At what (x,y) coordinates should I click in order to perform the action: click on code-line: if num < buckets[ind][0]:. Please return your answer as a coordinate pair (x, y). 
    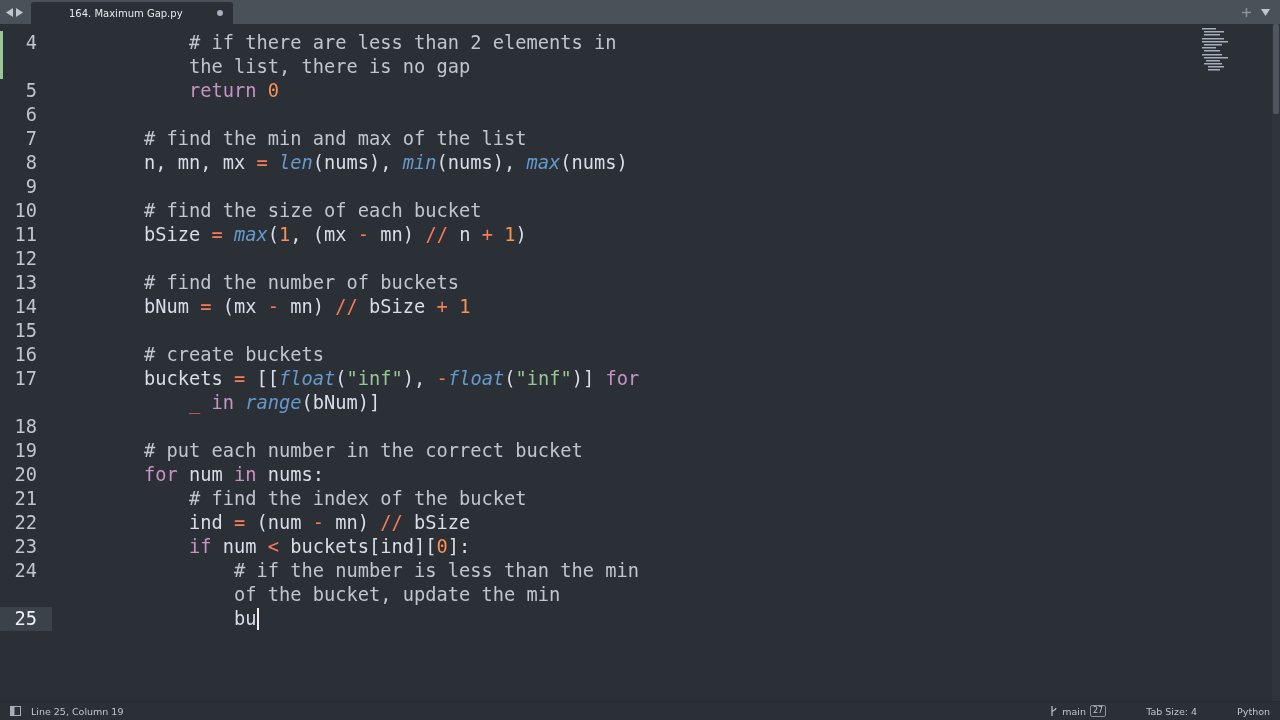
    Looking at the image, I should click on (329, 547).